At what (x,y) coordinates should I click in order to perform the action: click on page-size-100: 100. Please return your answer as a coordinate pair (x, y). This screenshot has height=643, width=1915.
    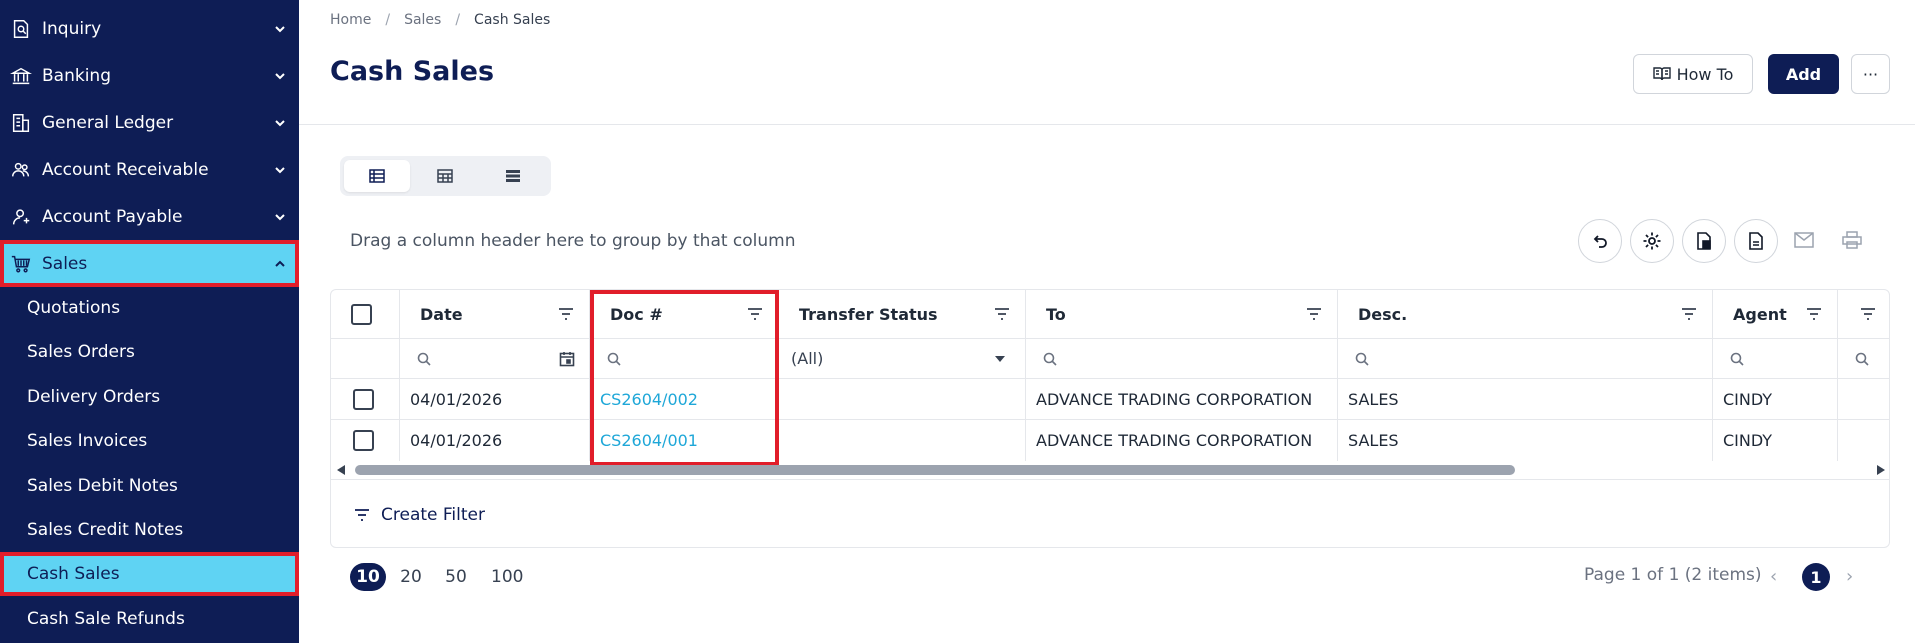
    Looking at the image, I should click on (507, 577).